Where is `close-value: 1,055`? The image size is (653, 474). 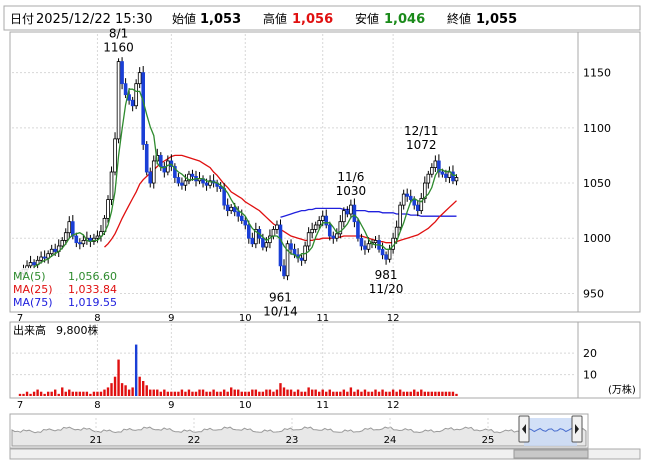 close-value: 1,055 is located at coordinates (496, 19).